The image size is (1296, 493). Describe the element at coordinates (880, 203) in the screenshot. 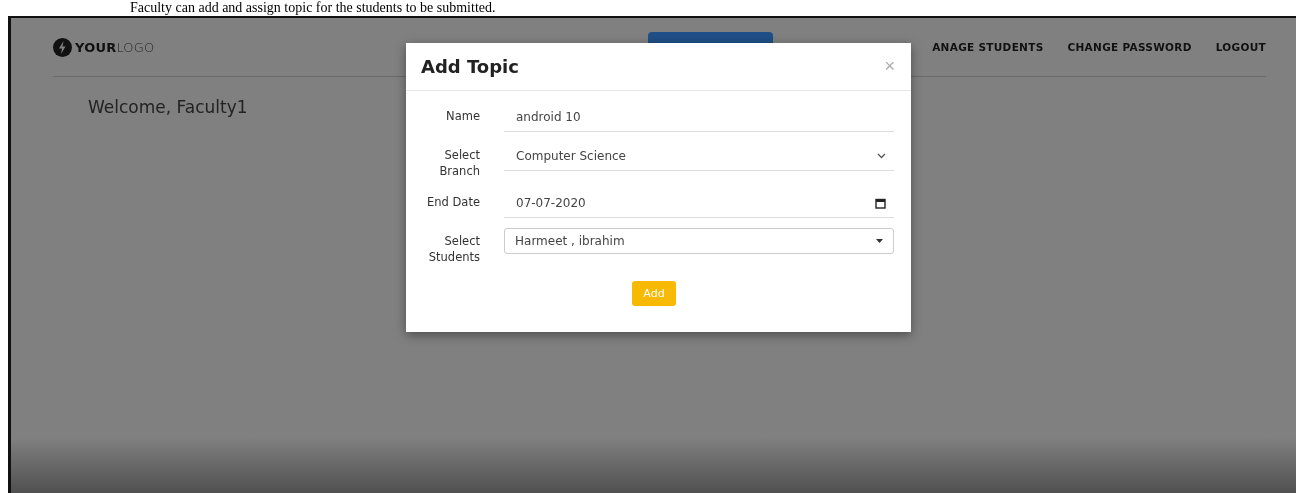

I see `calendar-icon` at that location.